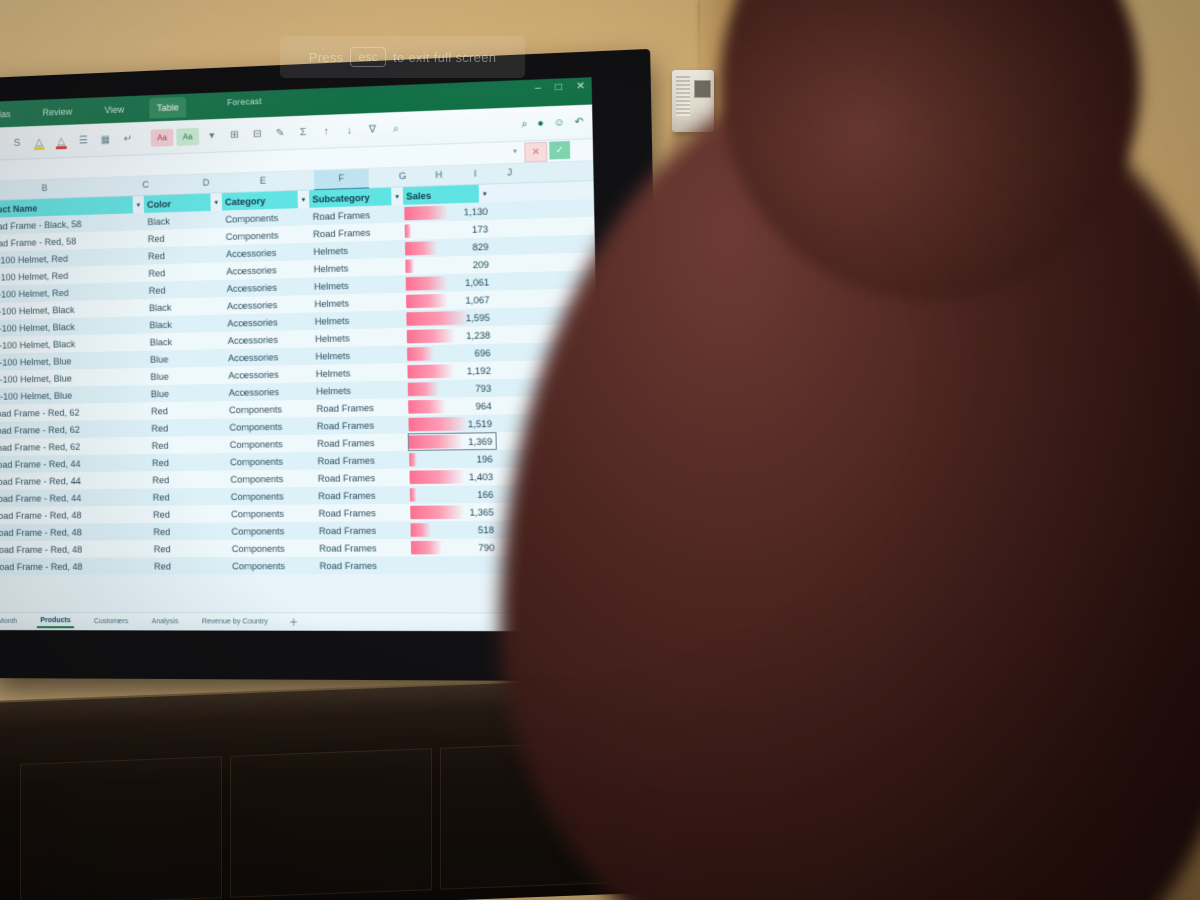 The image size is (1200, 900). Describe the element at coordinates (524, 124) in the screenshot. I see `tell-me-icon: ⌕` at that location.